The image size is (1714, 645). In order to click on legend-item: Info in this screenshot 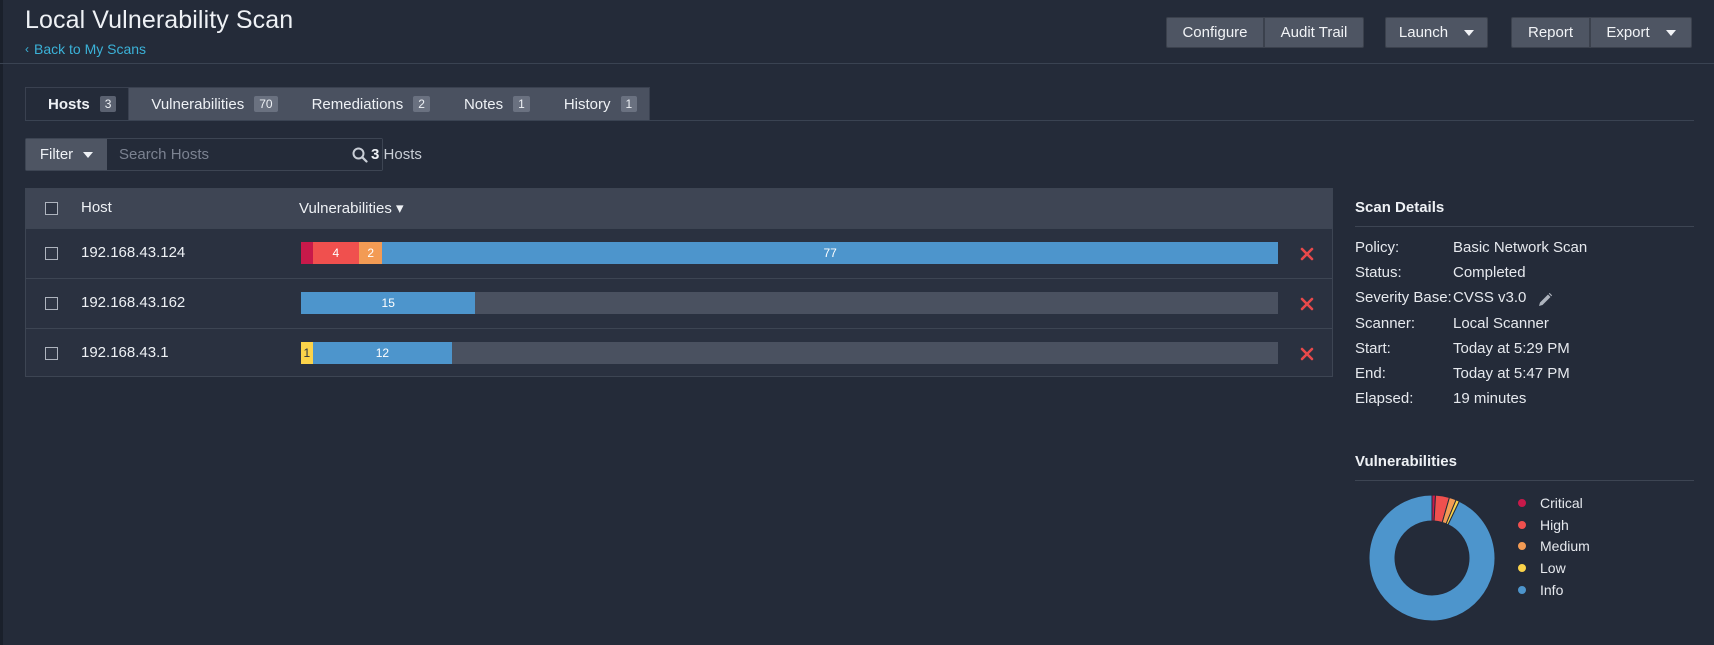, I will do `click(1540, 590)`.